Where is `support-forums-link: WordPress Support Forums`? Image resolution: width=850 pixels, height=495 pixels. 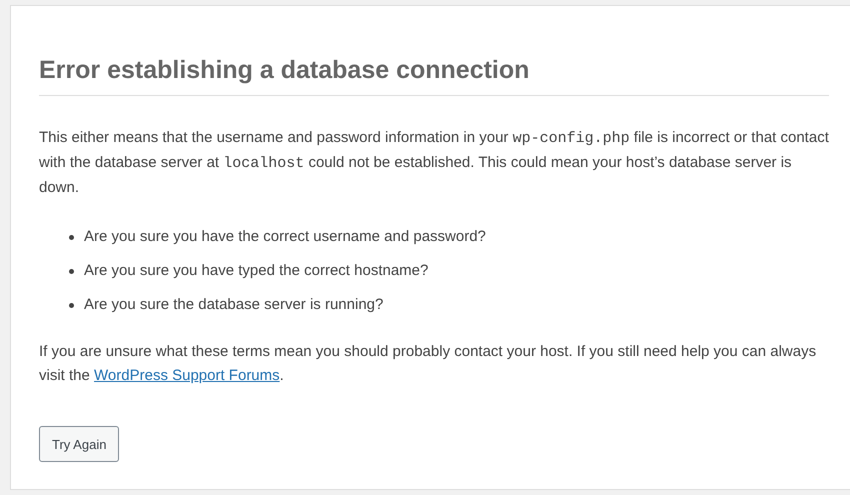 support-forums-link: WordPress Support Forums is located at coordinates (187, 375).